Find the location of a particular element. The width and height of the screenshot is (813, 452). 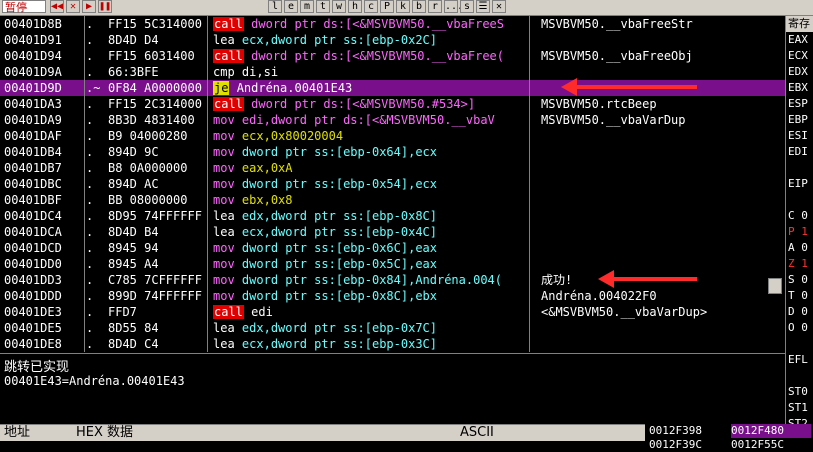

toolbar-button: l is located at coordinates (275, 6).